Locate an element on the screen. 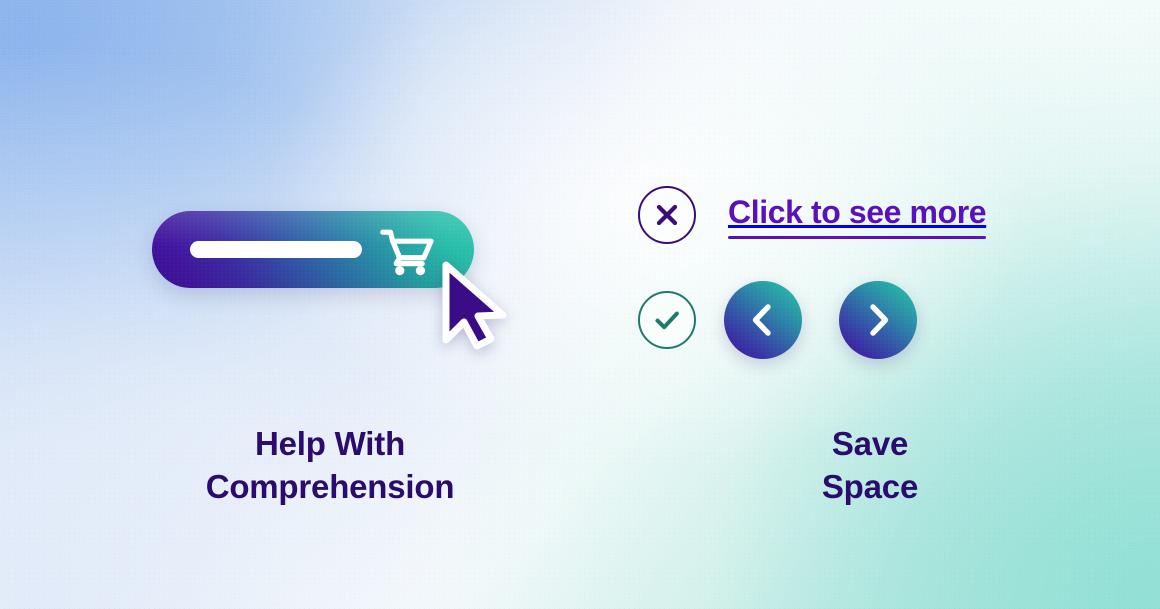 Image resolution: width=1160 pixels, height=609 pixels. circle-check-icon is located at coordinates (667, 320).